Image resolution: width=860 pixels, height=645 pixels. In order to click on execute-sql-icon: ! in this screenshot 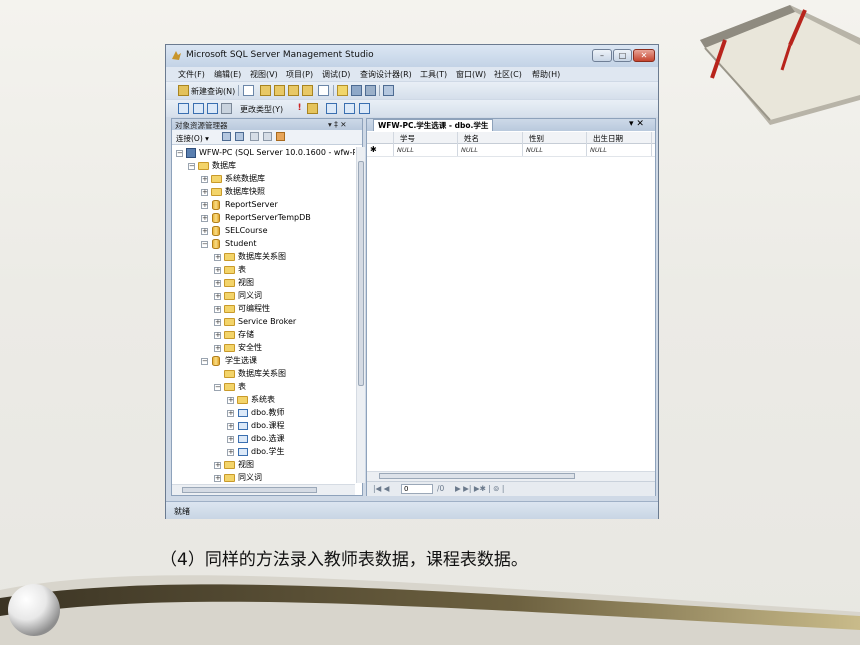, I will do `click(299, 108)`.